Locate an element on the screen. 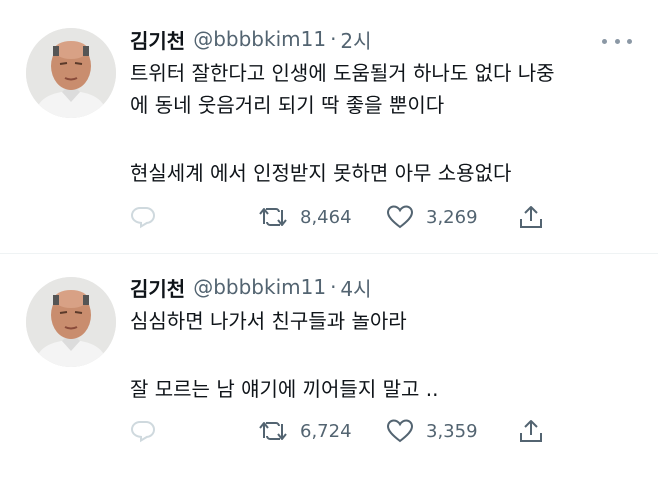  retweet-count: 6,724 is located at coordinates (326, 431).